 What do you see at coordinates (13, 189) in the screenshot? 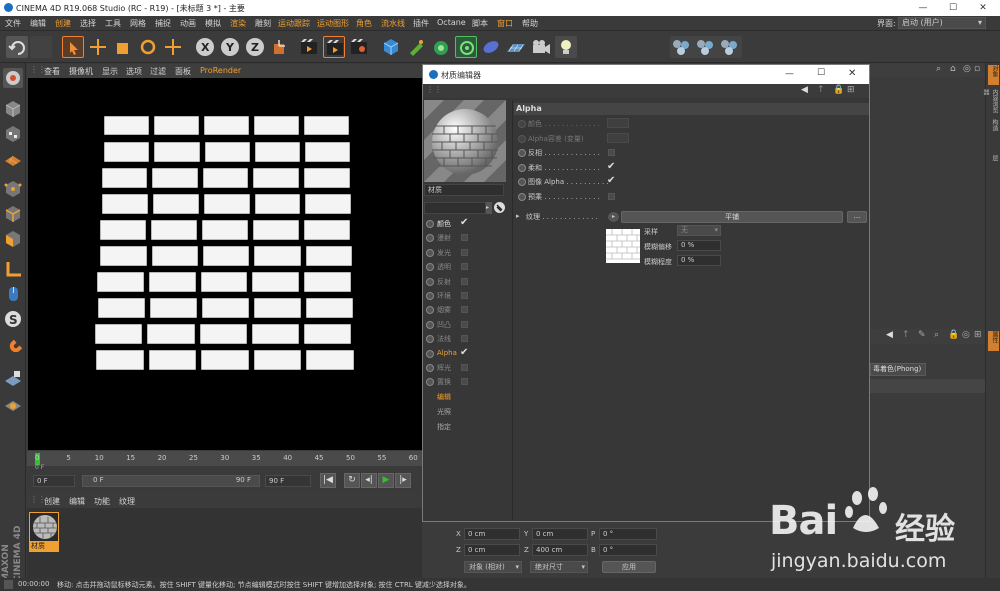
I see `points-mode-icon` at bounding box center [13, 189].